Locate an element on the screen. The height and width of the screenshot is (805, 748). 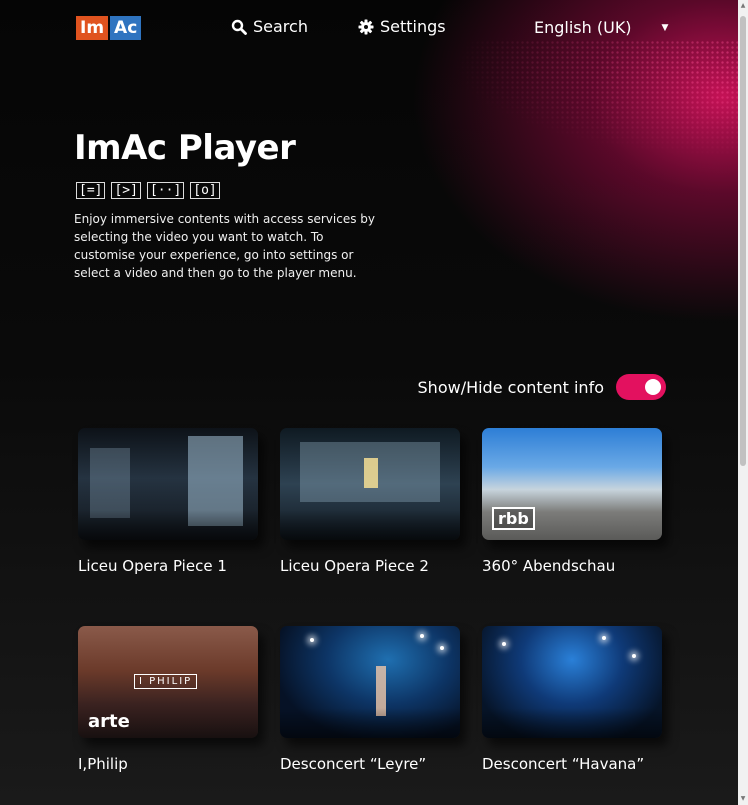
settings-nav-button: Settings is located at coordinates (402, 26).